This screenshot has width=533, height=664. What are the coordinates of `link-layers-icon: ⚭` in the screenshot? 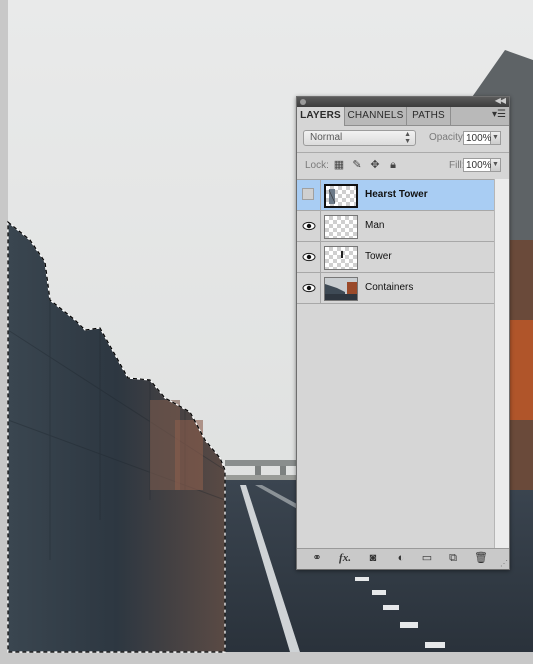 It's located at (317, 558).